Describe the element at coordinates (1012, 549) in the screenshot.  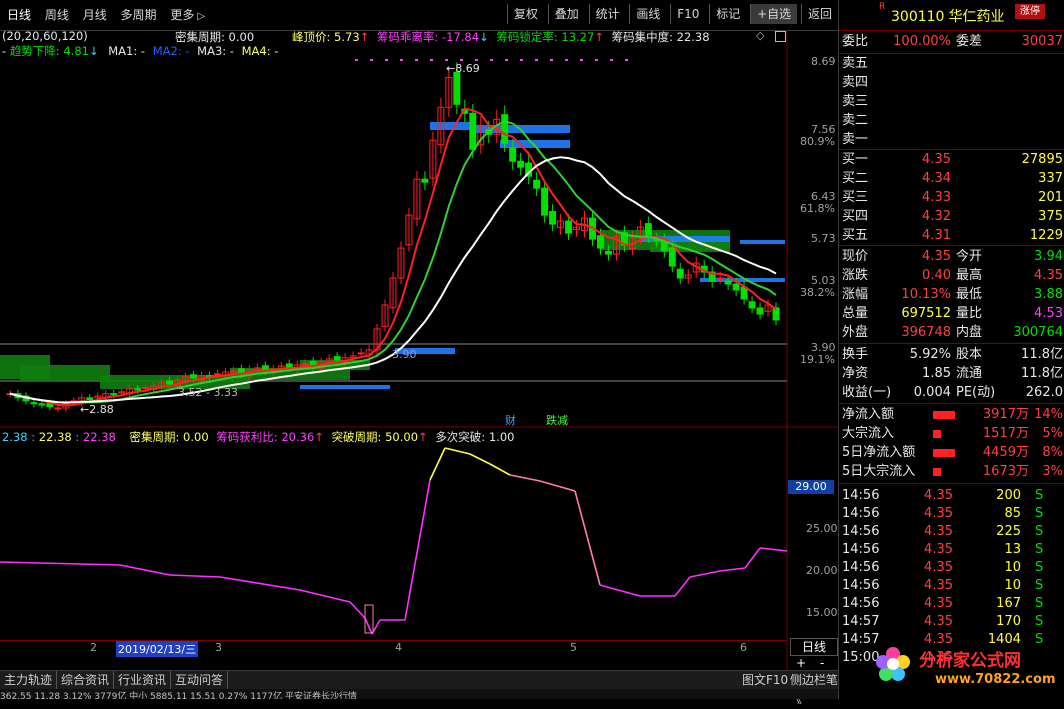
I see `tick-volume: 13` at that location.